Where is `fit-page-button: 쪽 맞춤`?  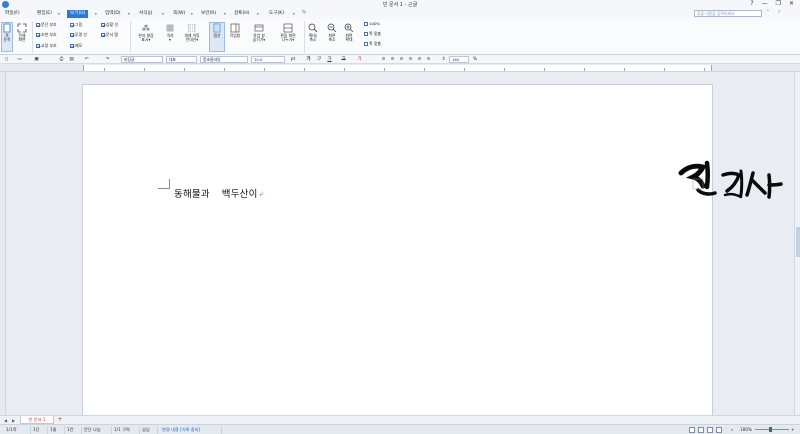
fit-page-button: 쪽 맞춤 is located at coordinates (372, 33).